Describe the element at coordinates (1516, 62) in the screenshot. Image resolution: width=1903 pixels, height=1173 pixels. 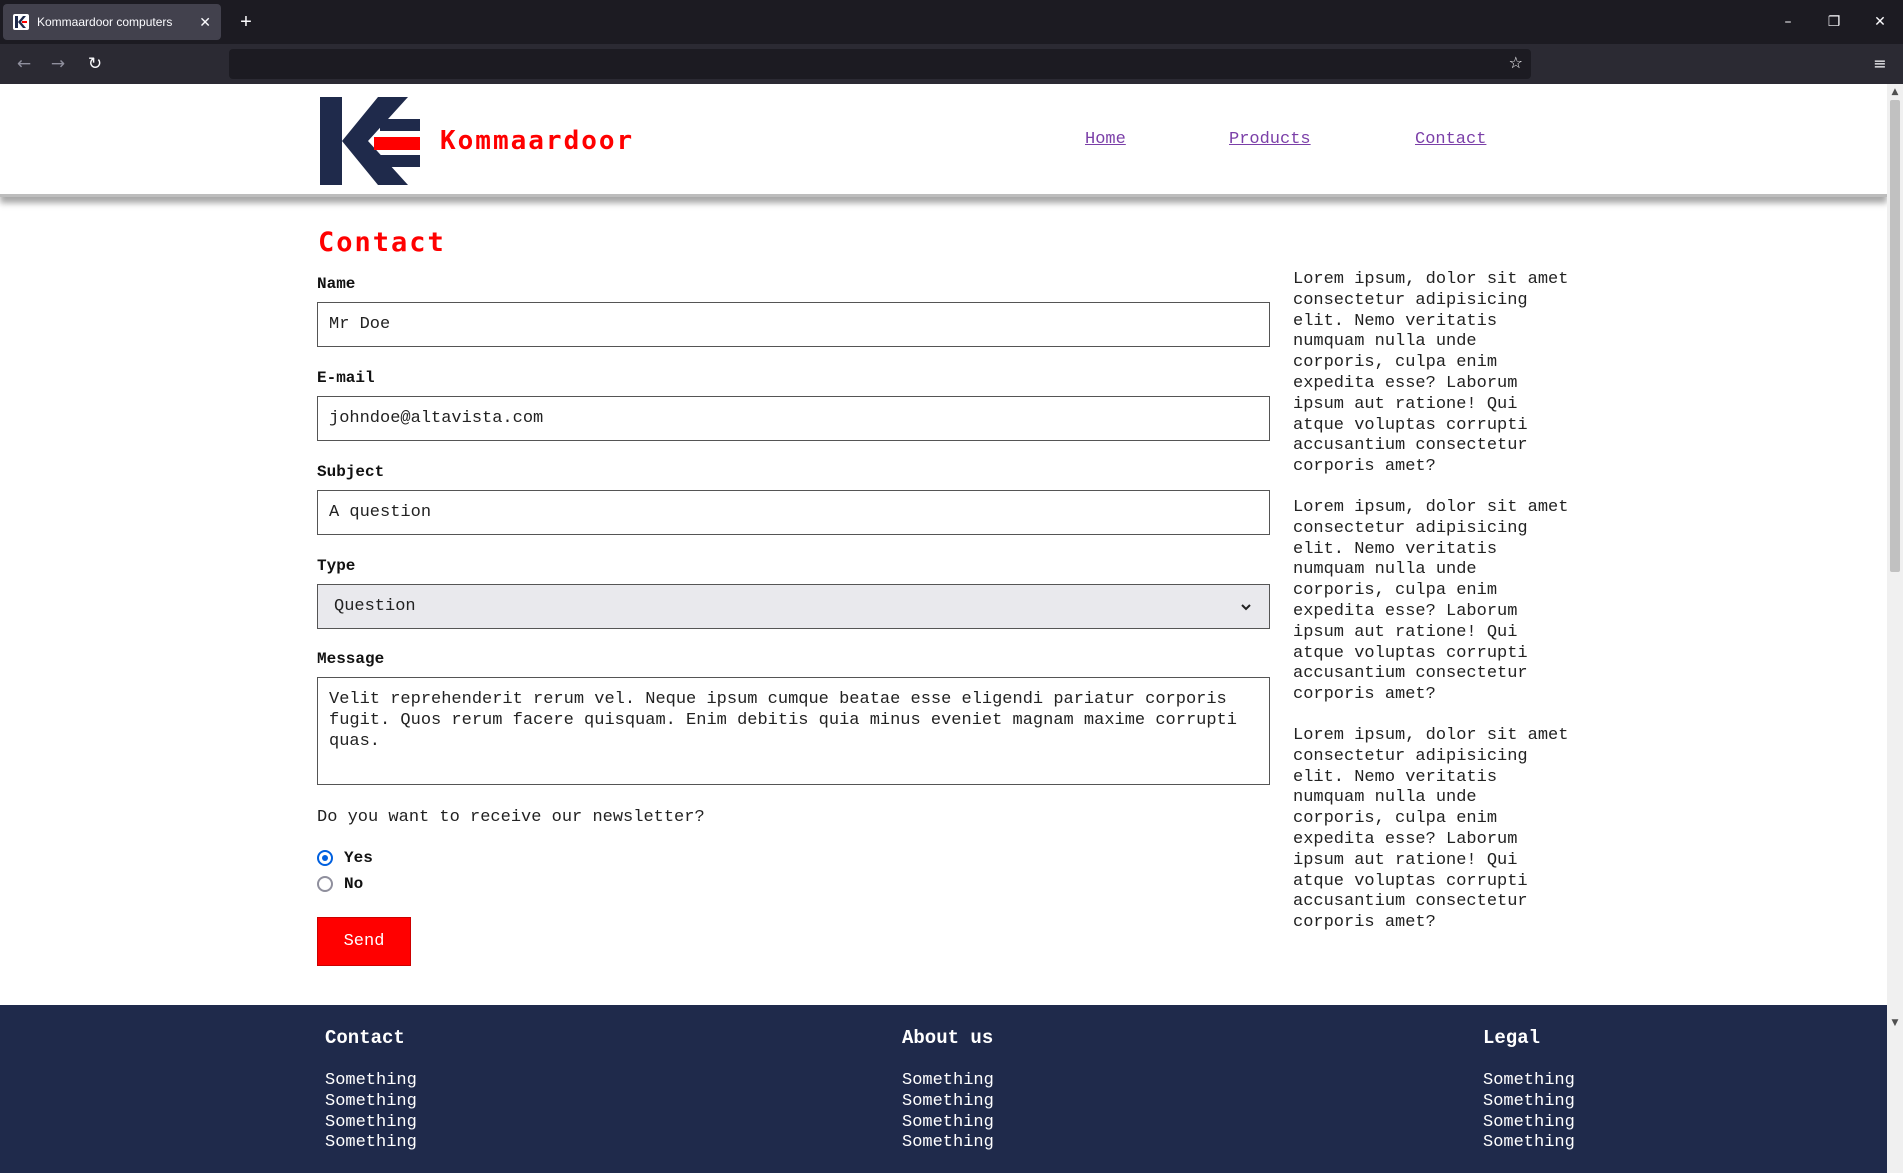
I see `bookmark-star-icon: ☆` at that location.